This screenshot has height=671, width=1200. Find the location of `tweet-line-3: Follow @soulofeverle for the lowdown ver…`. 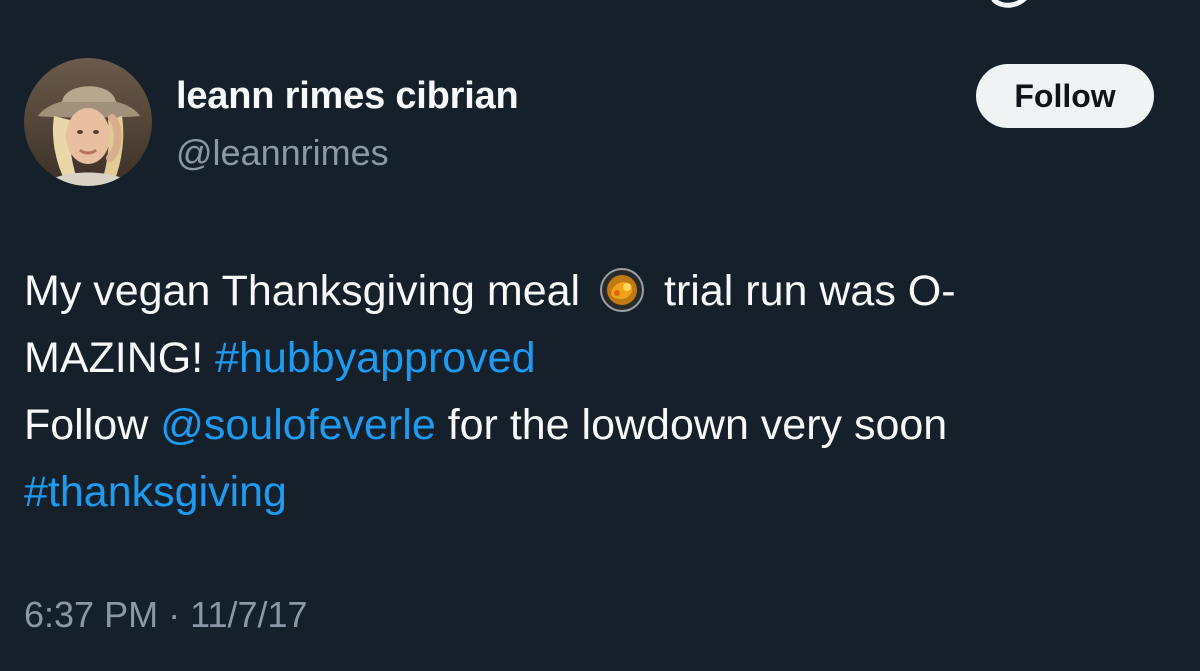

tweet-line-3: Follow @soulofeverle for the lowdown ver… is located at coordinates (579, 425).